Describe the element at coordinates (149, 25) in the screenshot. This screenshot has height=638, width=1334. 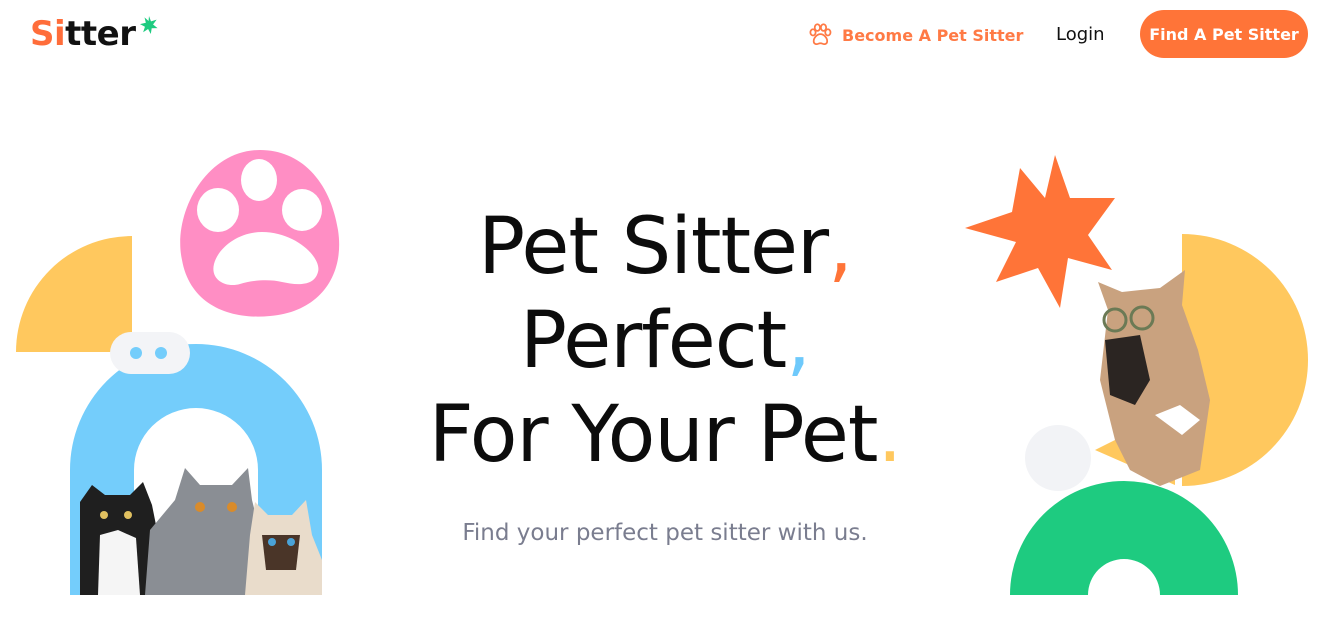
I see `logo-star-icon` at that location.